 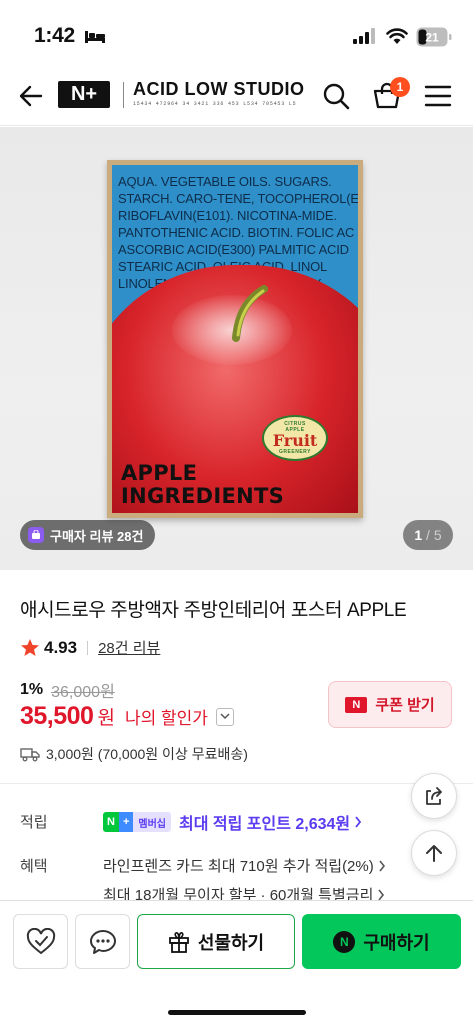 I want to click on gift-icon, so click(x=178, y=942).